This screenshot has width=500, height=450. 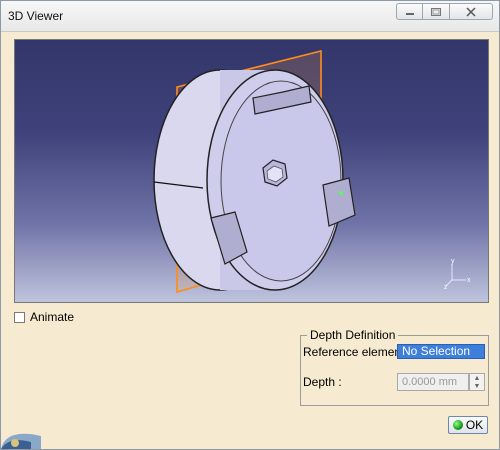 What do you see at coordinates (457, 274) in the screenshot?
I see `axis-triad-icon: y x z` at bounding box center [457, 274].